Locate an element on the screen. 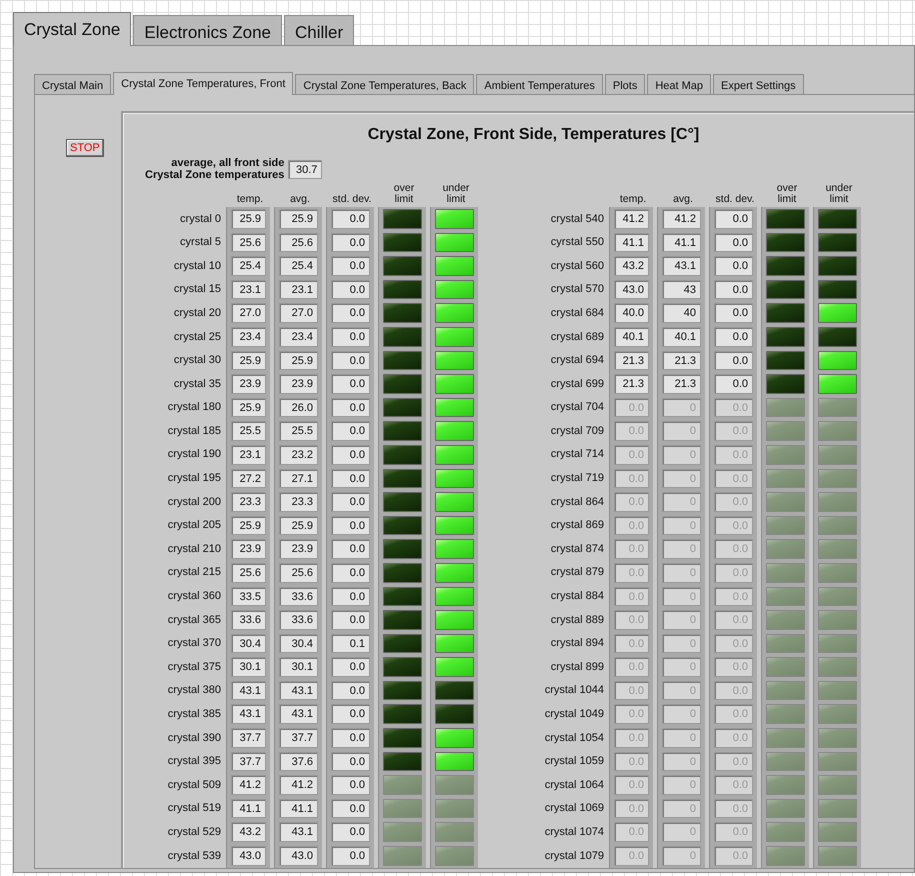  row-label: crystal 1044 is located at coordinates (574, 690).